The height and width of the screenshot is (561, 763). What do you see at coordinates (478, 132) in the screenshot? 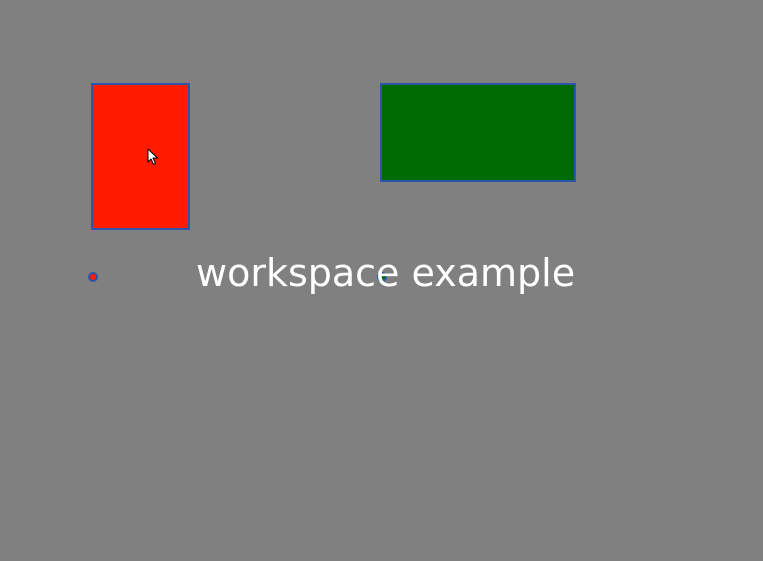
I see `green-rectangle` at bounding box center [478, 132].